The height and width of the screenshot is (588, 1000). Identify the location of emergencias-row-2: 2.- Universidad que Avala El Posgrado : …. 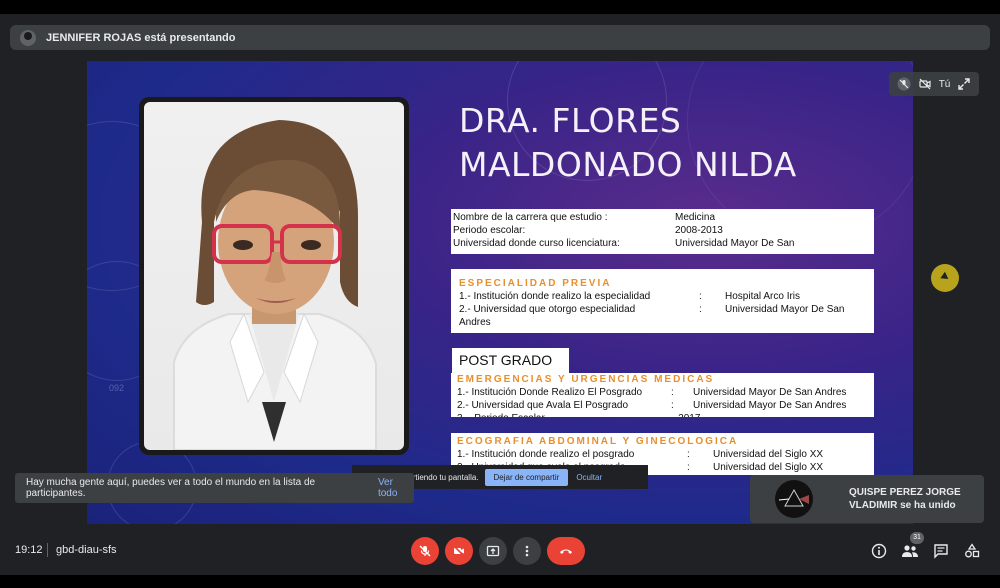
(663, 405).